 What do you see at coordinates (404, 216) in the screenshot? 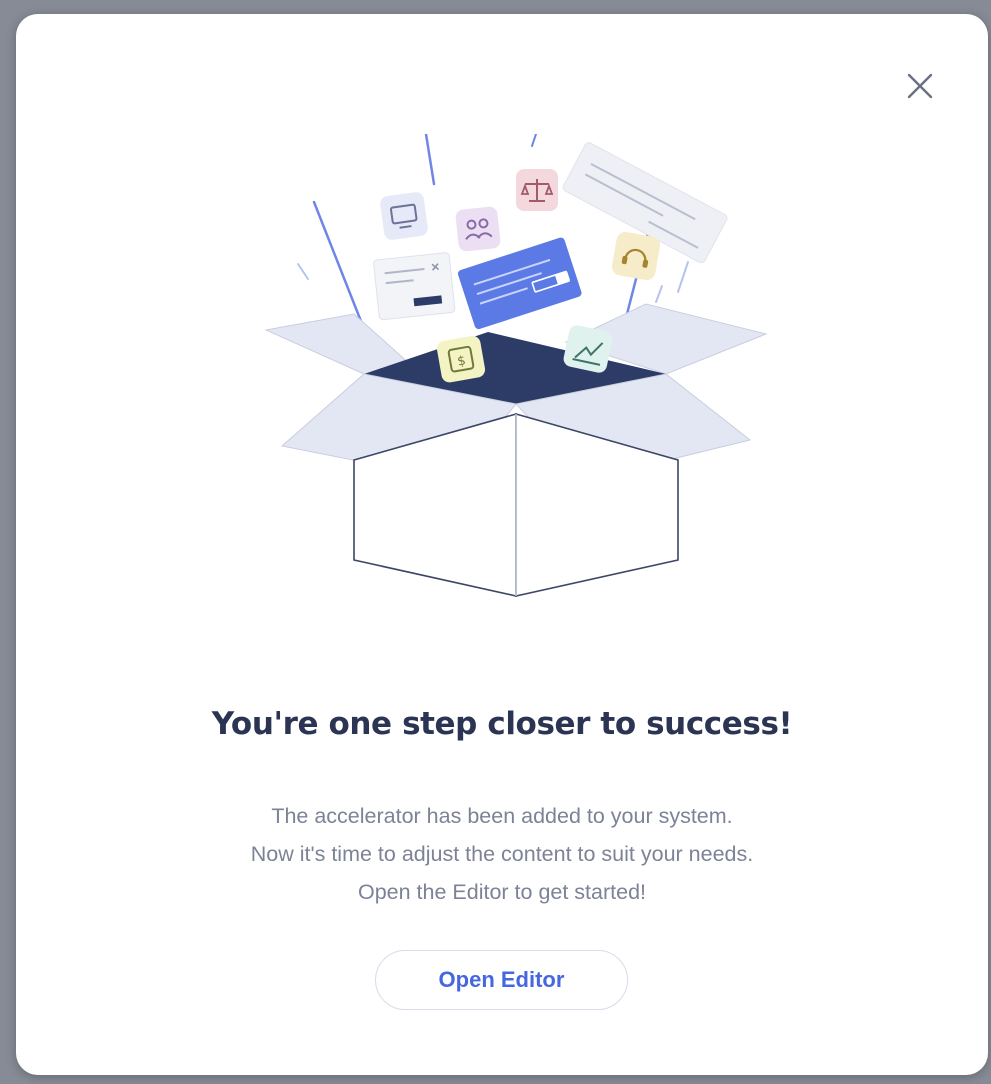
I see `monitor-icon` at bounding box center [404, 216].